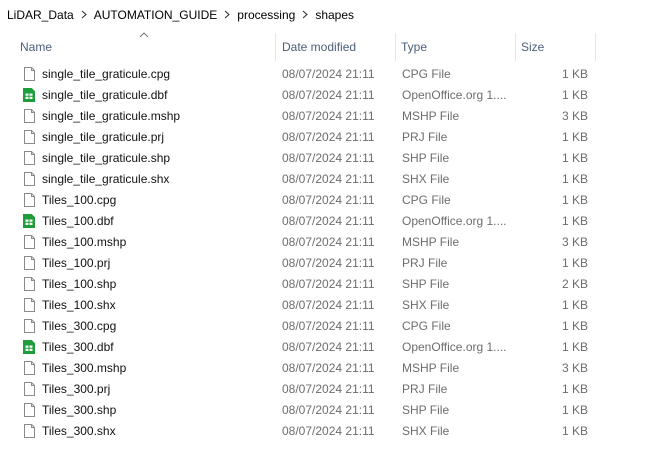  Describe the element at coordinates (426, 158) in the screenshot. I see `file-type: SHP File` at that location.